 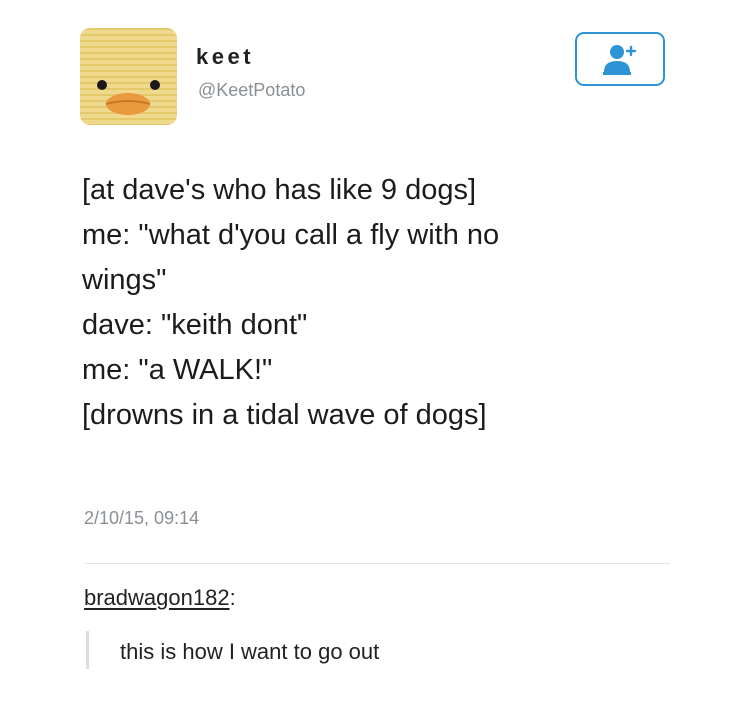 I want to click on tweet-timestamp: 2/10/15, 09:14, so click(x=141, y=518).